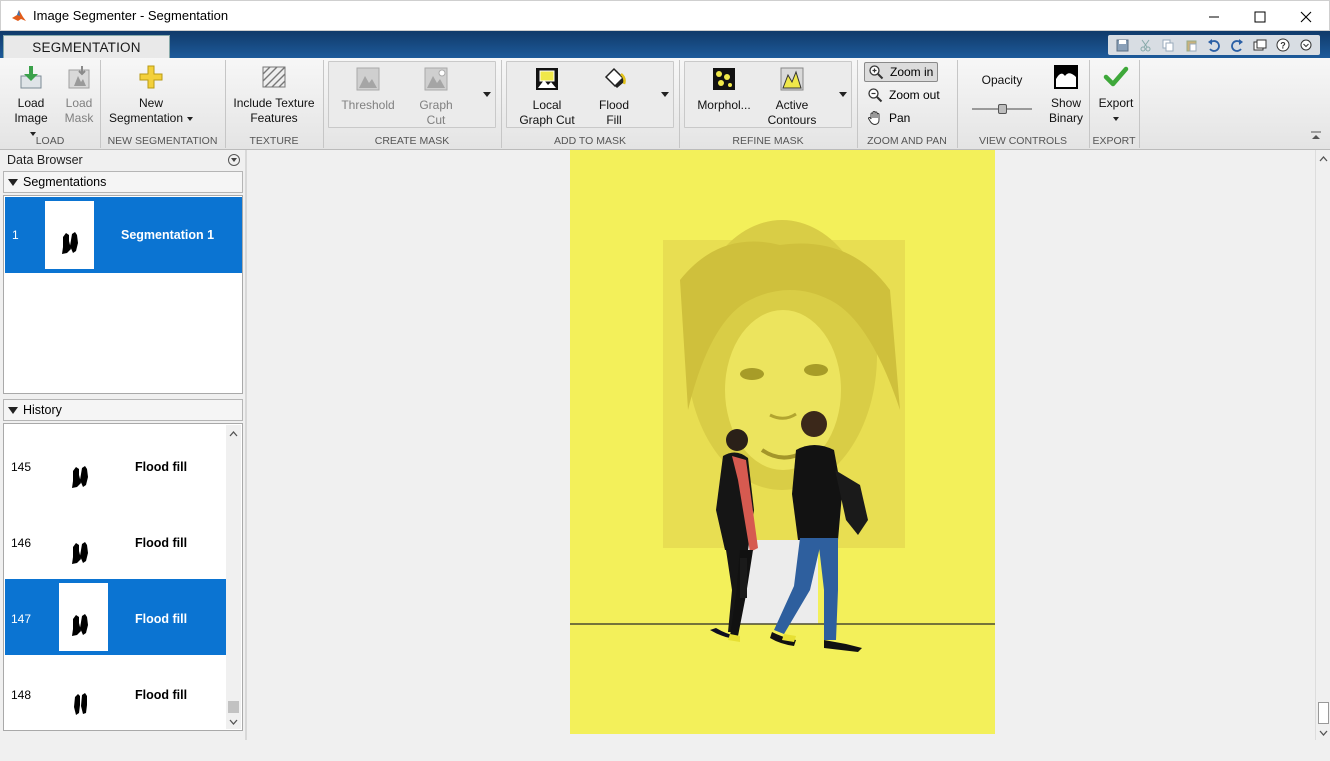 This screenshot has height=761, width=1330. What do you see at coordinates (1323, 713) in the screenshot?
I see `canvas-scroll-thumb` at bounding box center [1323, 713].